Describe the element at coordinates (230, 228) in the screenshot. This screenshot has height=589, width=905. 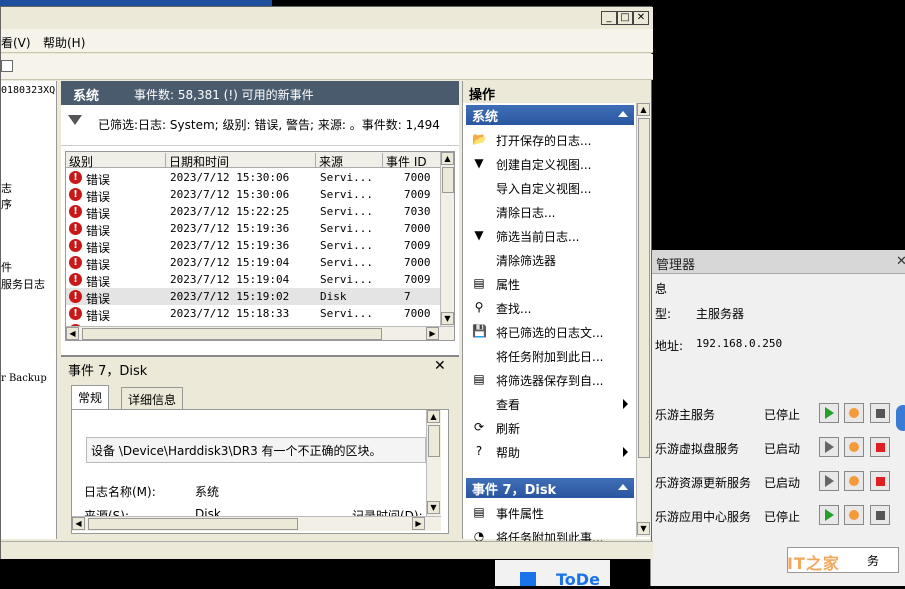
I see `row-datetime: 2023/7/12 15:19:36` at that location.